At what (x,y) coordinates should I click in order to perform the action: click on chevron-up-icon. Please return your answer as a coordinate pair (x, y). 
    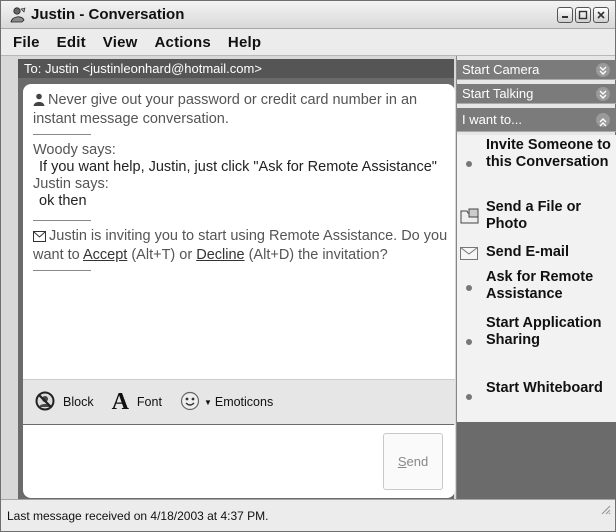
    Looking at the image, I should click on (603, 120).